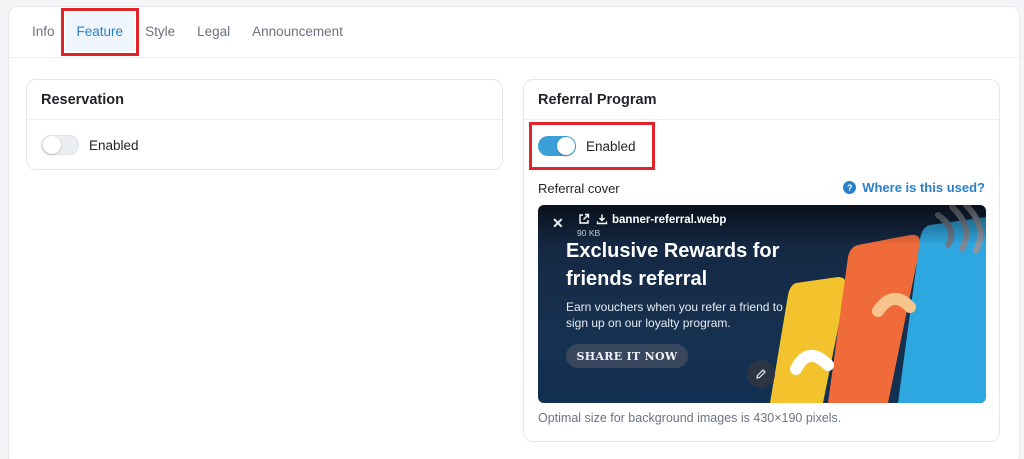 Image resolution: width=1024 pixels, height=459 pixels. I want to click on tab-bar: Info Feature Style Legal Announcement, so click(187, 32).